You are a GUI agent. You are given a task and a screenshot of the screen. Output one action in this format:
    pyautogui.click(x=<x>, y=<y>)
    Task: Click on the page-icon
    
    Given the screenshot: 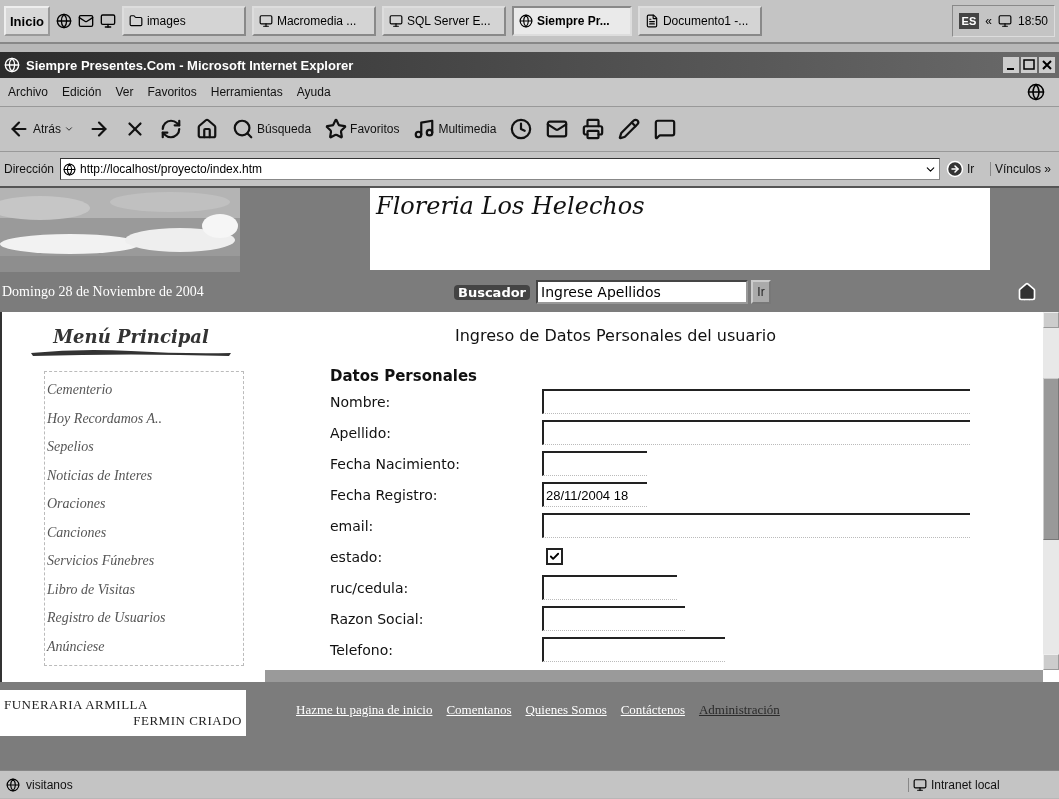 What is the action you would take?
    pyautogui.click(x=13, y=784)
    